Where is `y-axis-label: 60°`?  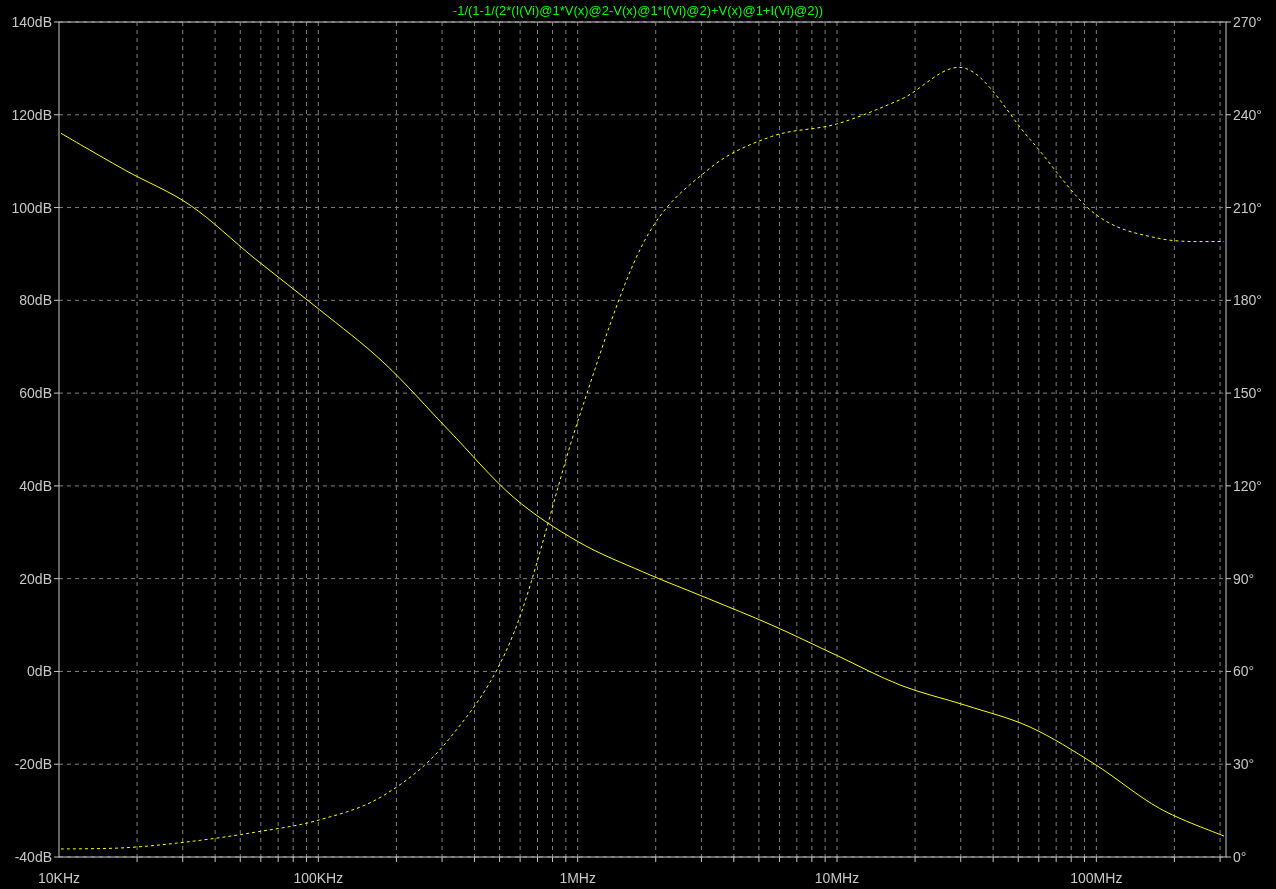
y-axis-label: 60° is located at coordinates (1244, 671).